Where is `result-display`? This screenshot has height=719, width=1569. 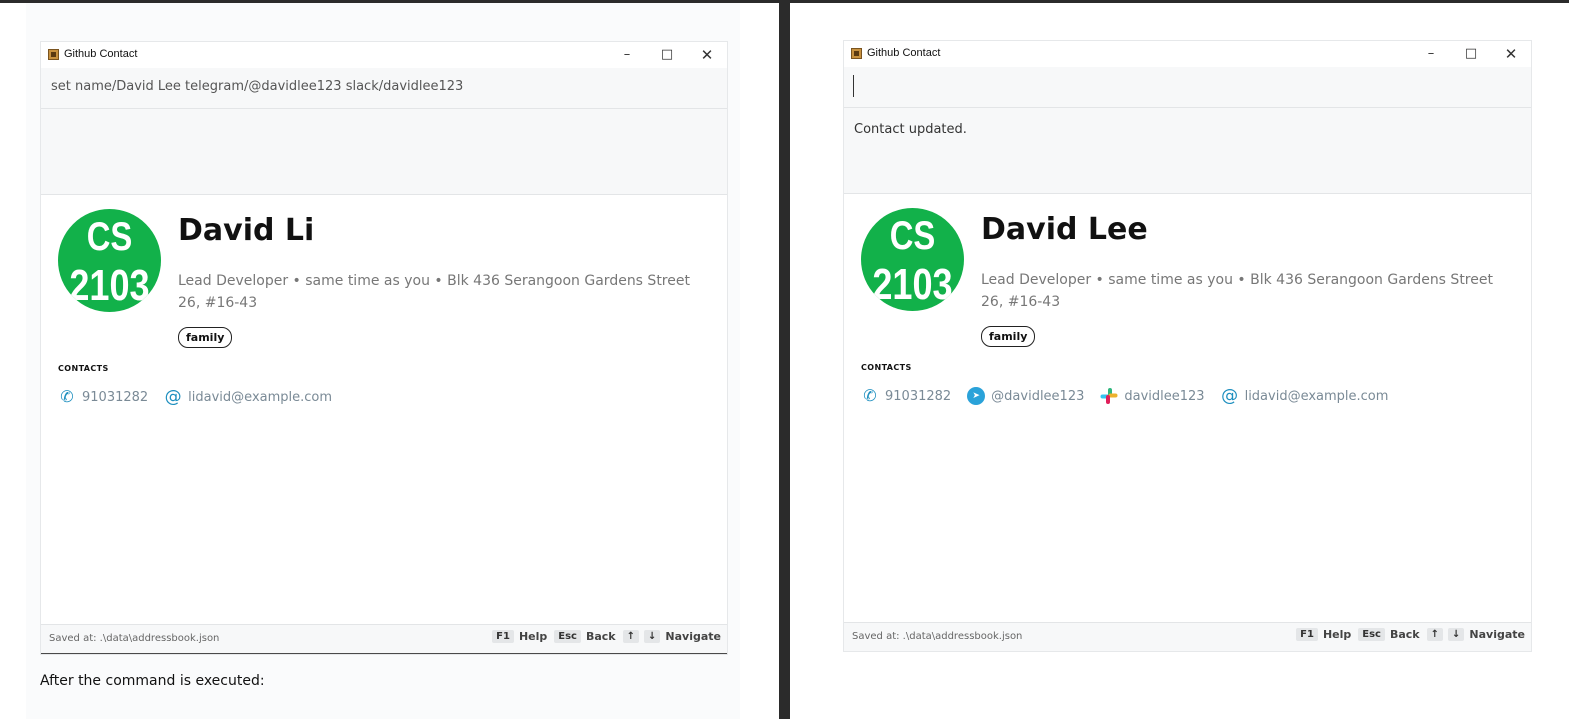
result-display is located at coordinates (384, 152).